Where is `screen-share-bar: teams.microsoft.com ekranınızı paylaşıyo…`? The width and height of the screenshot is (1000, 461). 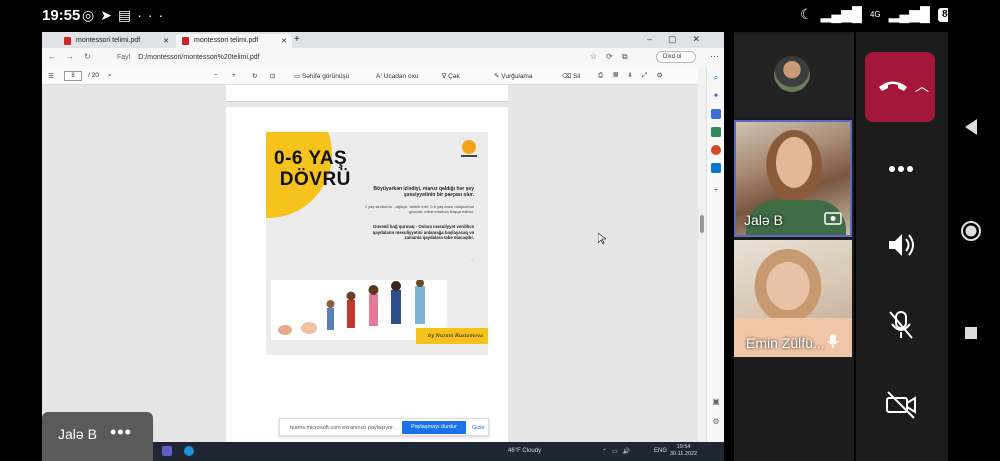
screen-share-bar: teams.microsoft.com ekranınızı paylaşıyo… is located at coordinates (384, 427).